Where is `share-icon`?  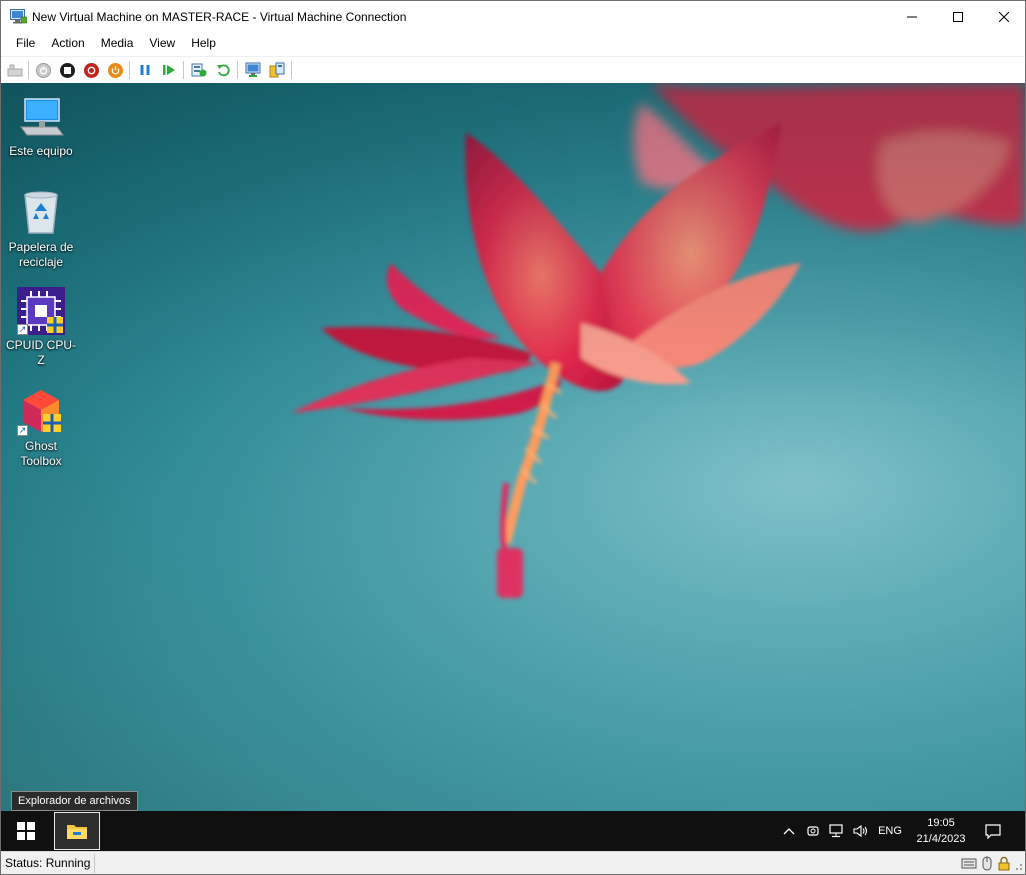 share-icon is located at coordinates (277, 70).